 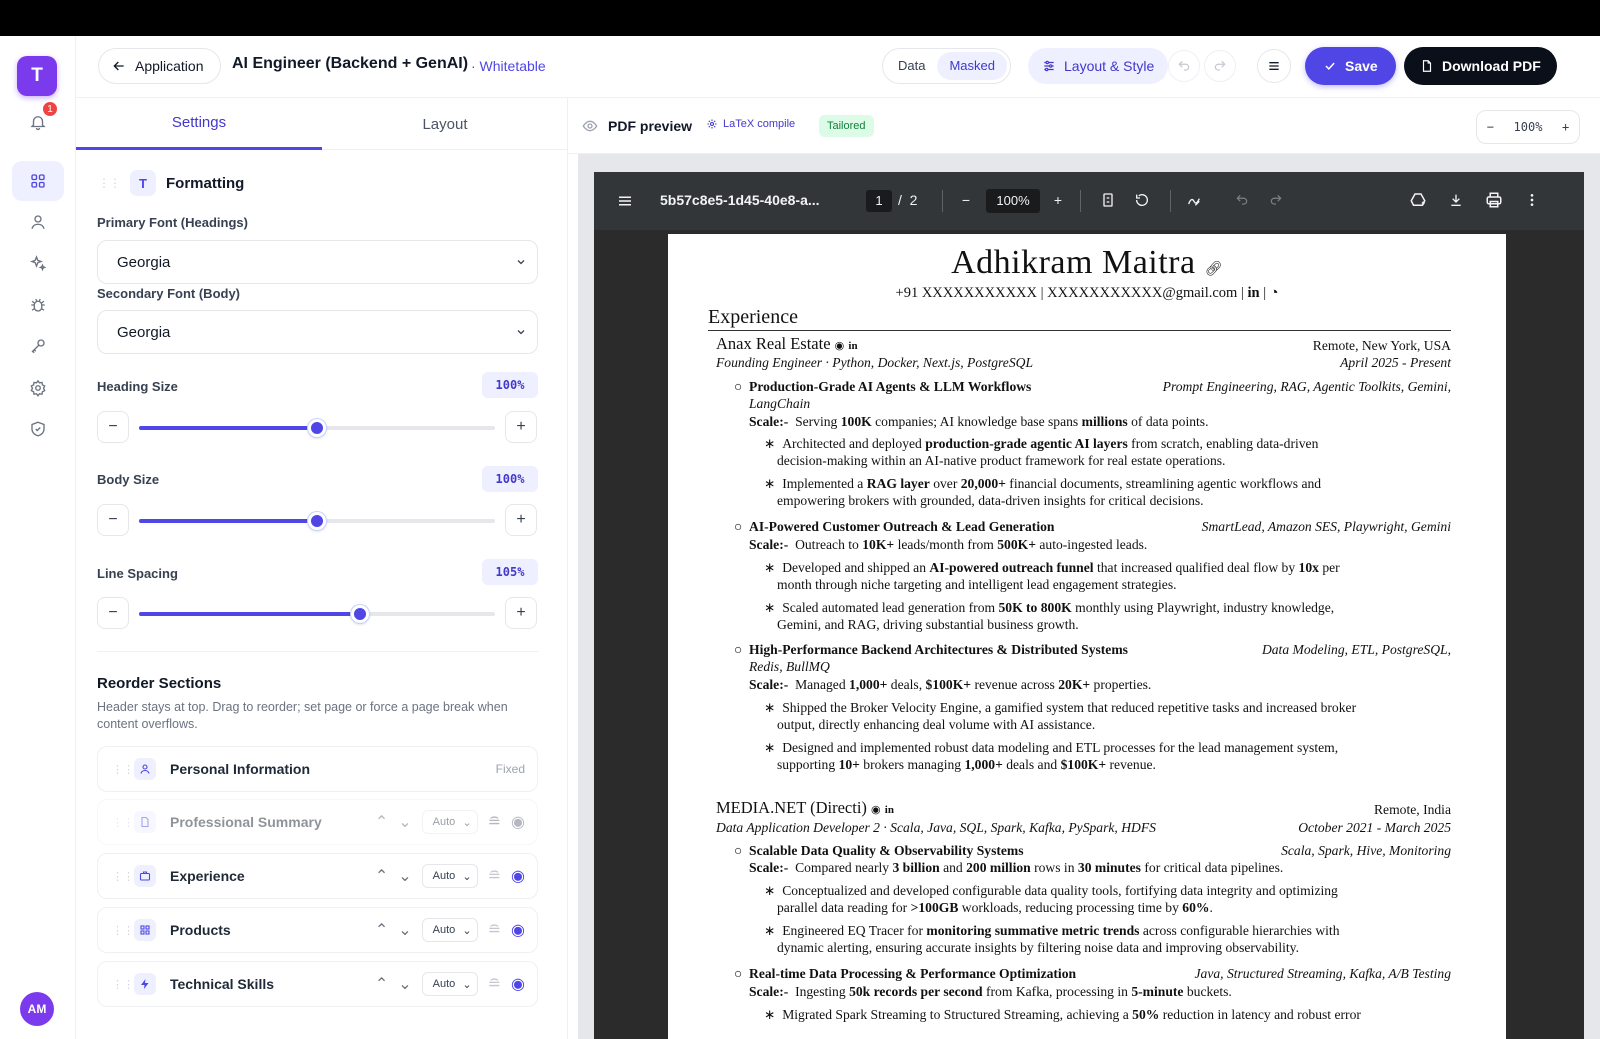 What do you see at coordinates (1480, 66) in the screenshot?
I see `download-pdf-button: Download PDF` at bounding box center [1480, 66].